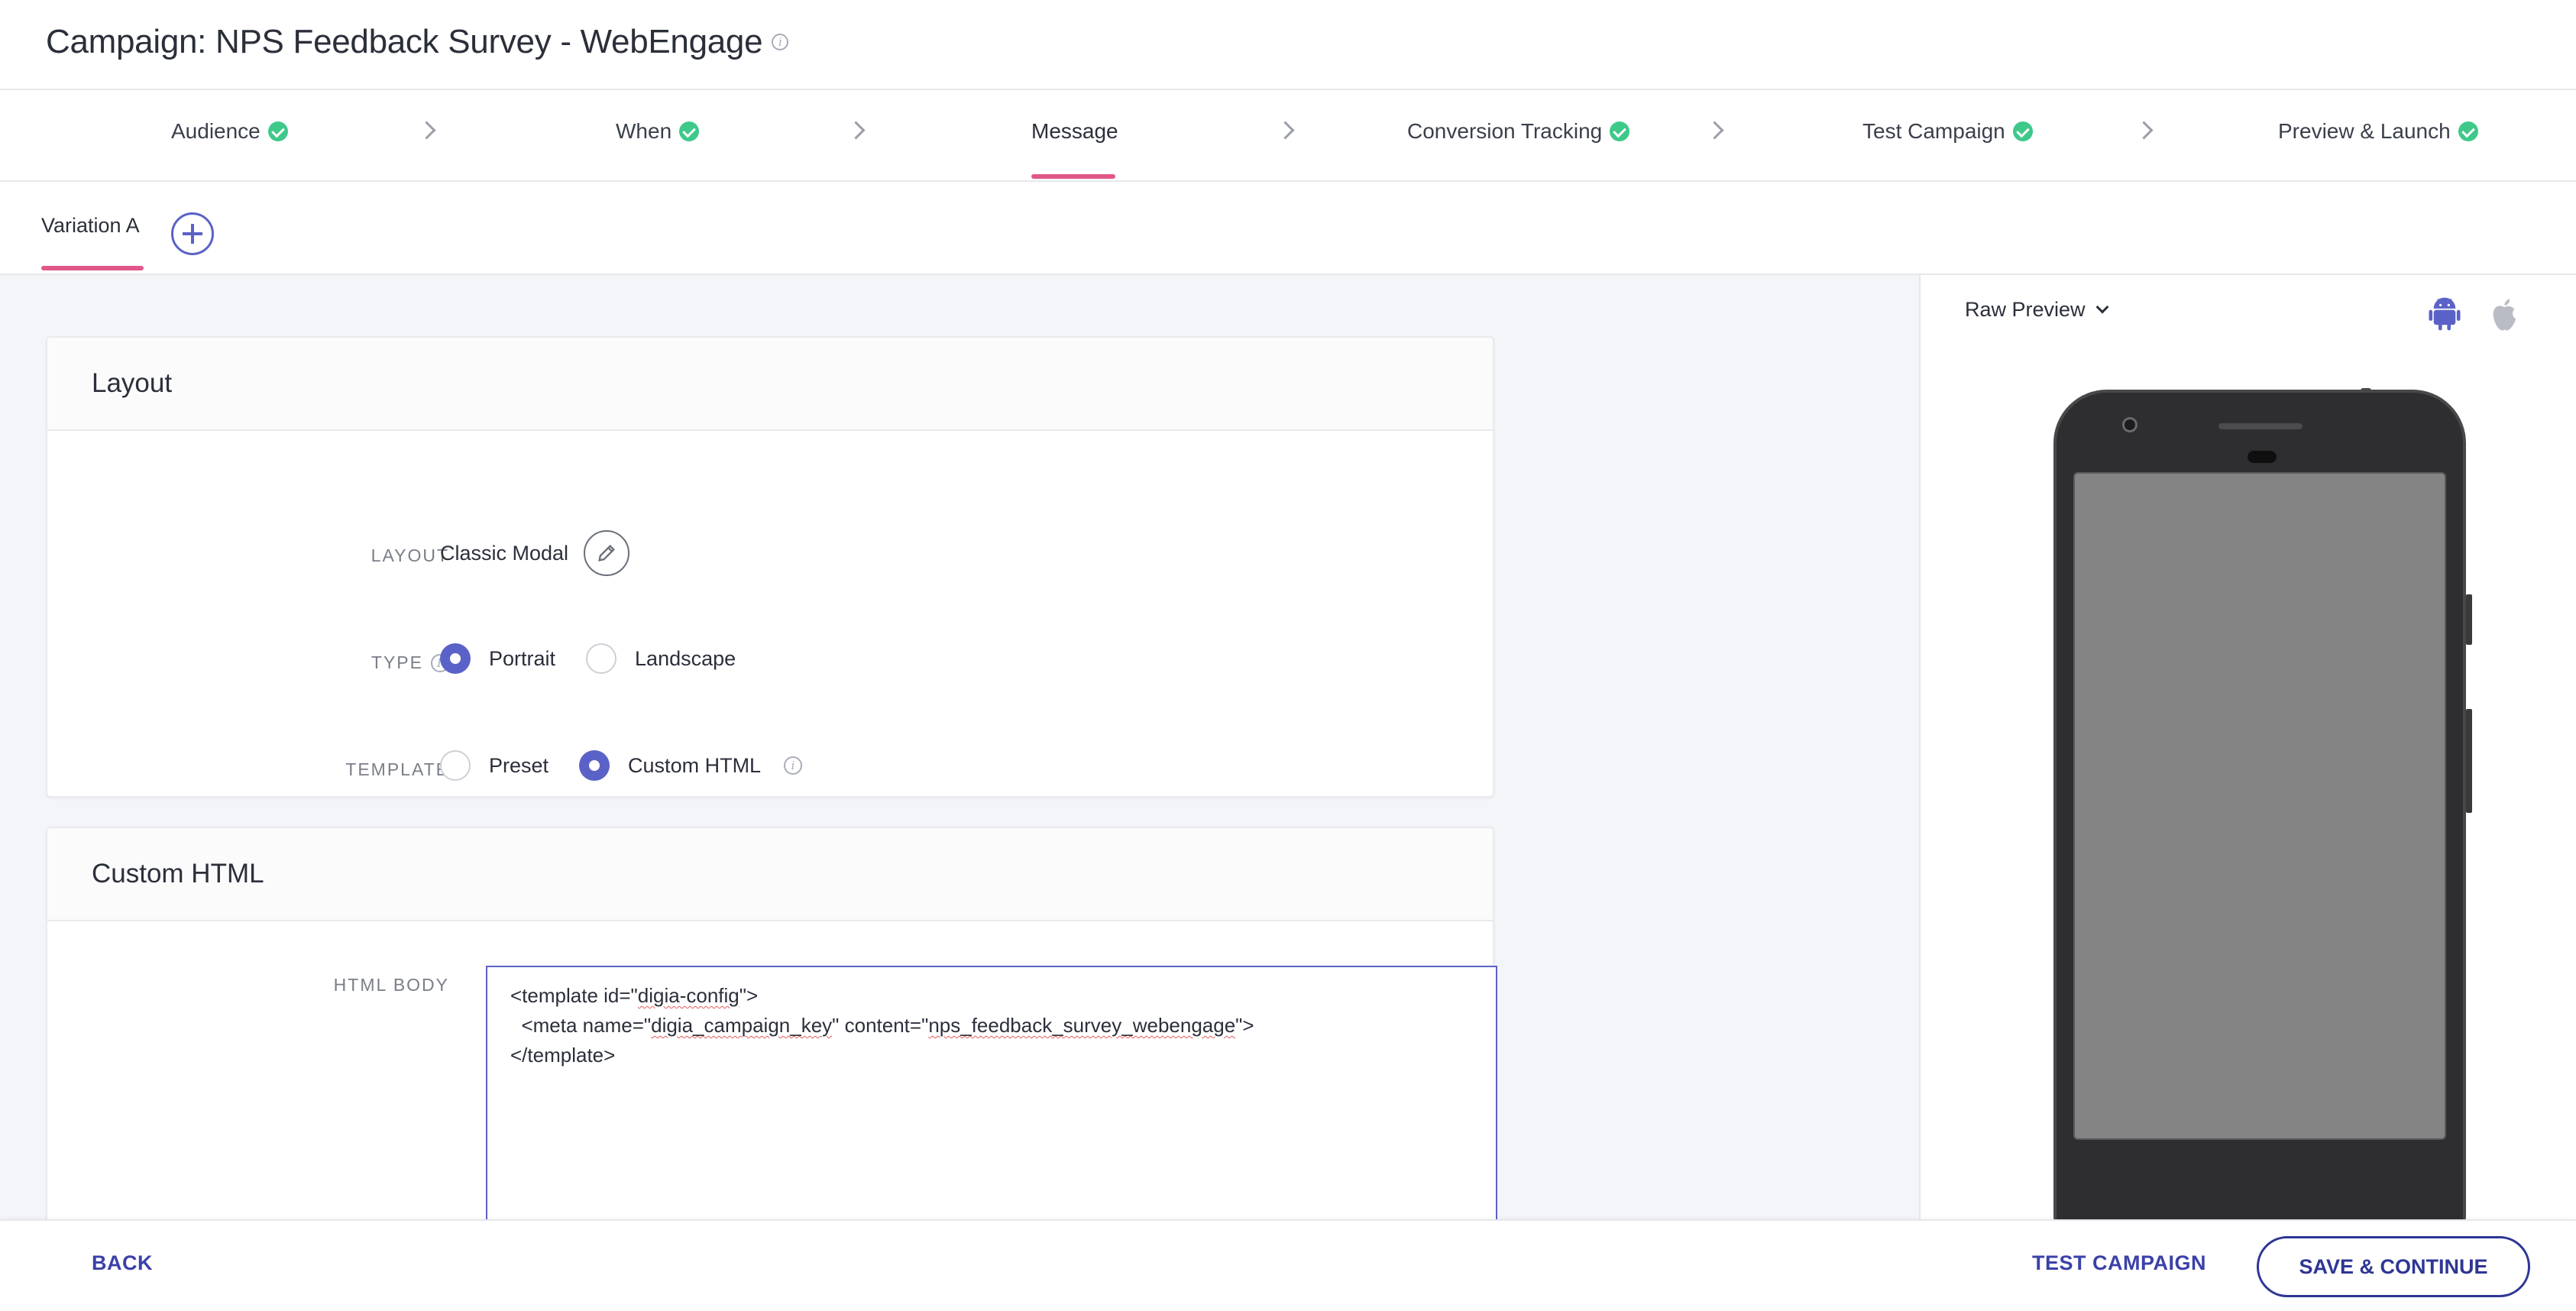 The image size is (2576, 1311). I want to click on back-button: BACK, so click(122, 1263).